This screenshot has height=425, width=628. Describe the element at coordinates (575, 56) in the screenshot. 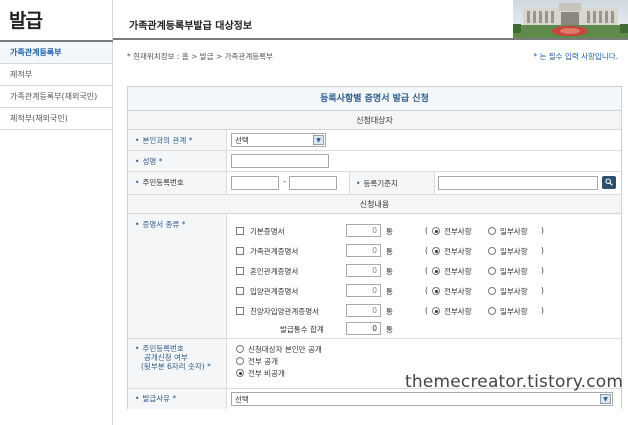

I see `required-note: * 는 필수 입력 사항입니다.` at that location.